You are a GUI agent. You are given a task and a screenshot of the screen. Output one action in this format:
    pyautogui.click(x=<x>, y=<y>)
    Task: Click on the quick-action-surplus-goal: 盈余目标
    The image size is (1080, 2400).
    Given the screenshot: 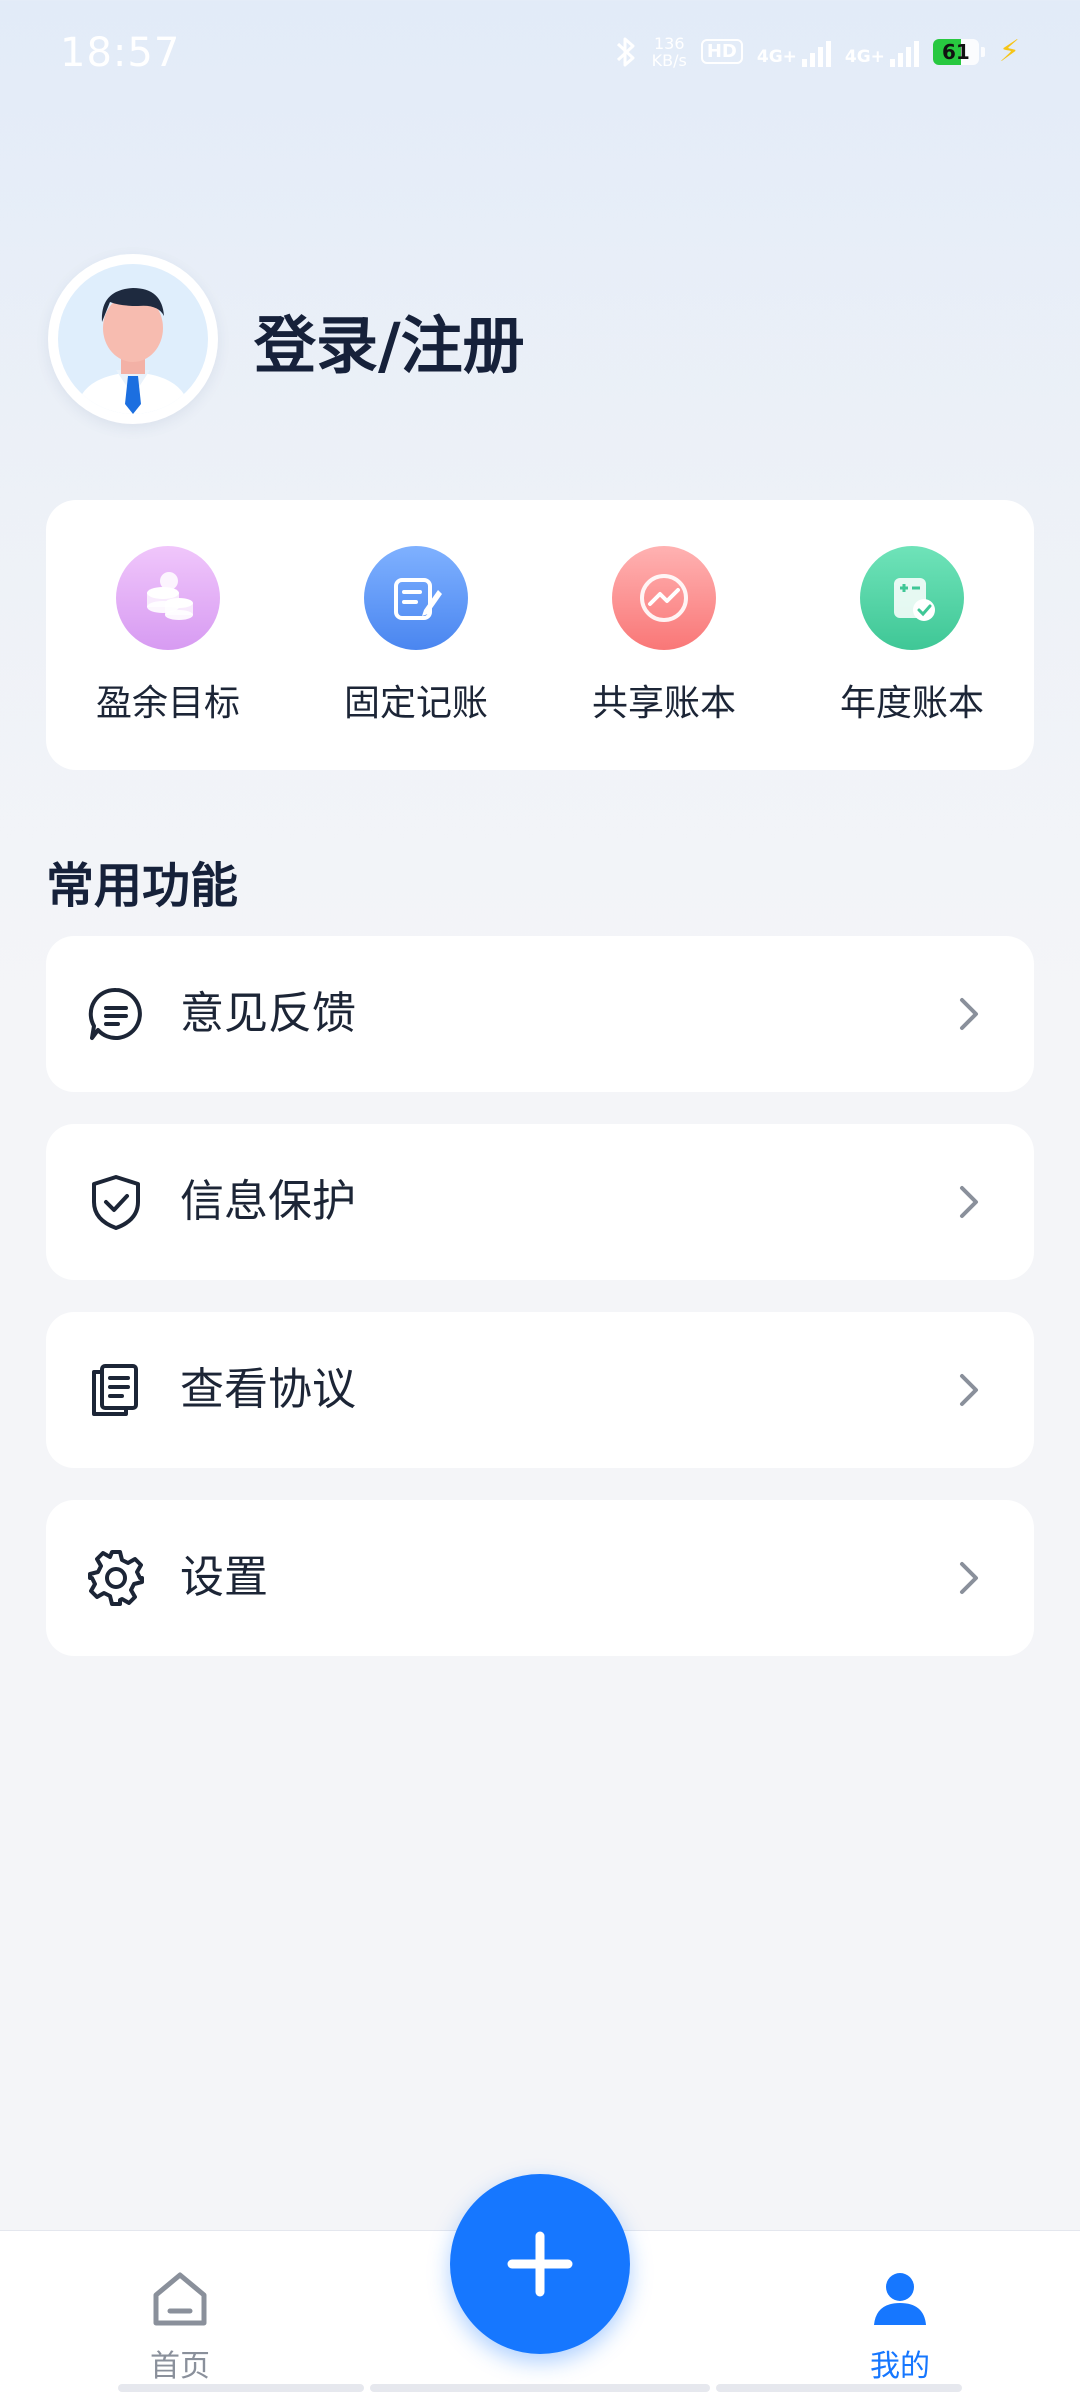 What is the action you would take?
    pyautogui.click(x=168, y=636)
    